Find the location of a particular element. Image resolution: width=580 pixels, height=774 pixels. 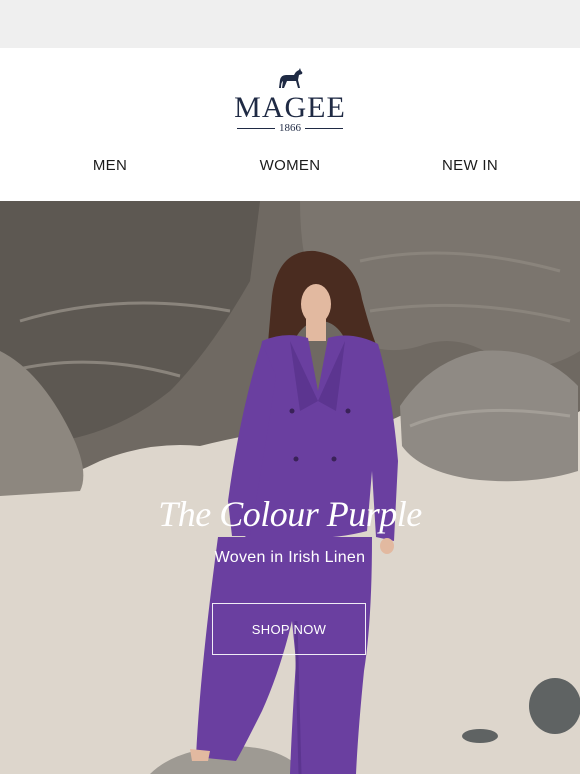

hound-icon is located at coordinates (291, 78).